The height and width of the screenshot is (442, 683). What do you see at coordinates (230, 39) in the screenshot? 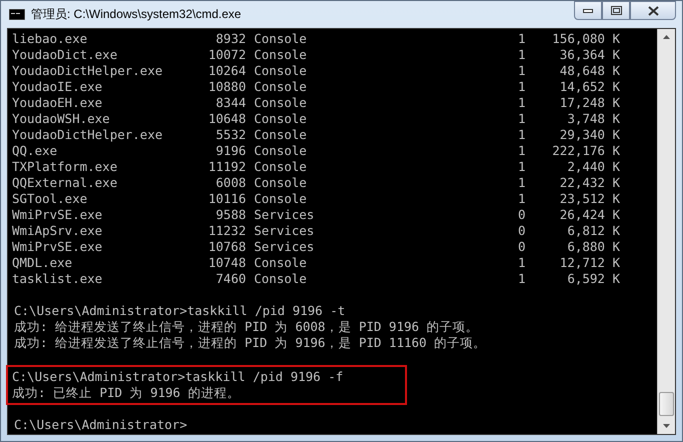
I see `process-pid: 8932` at bounding box center [230, 39].